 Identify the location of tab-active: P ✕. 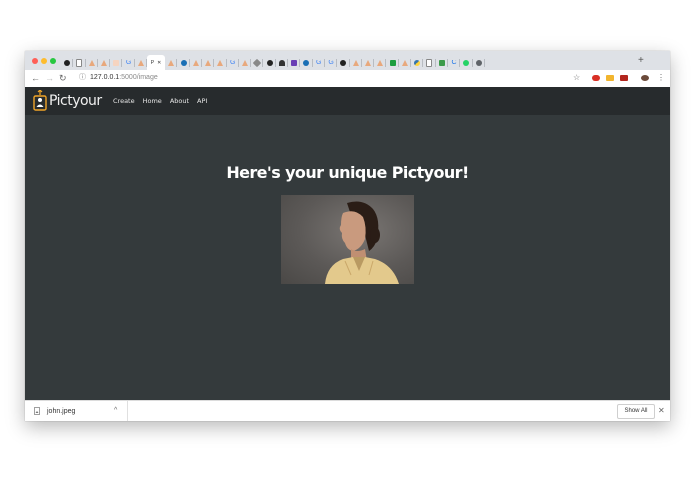
(156, 62).